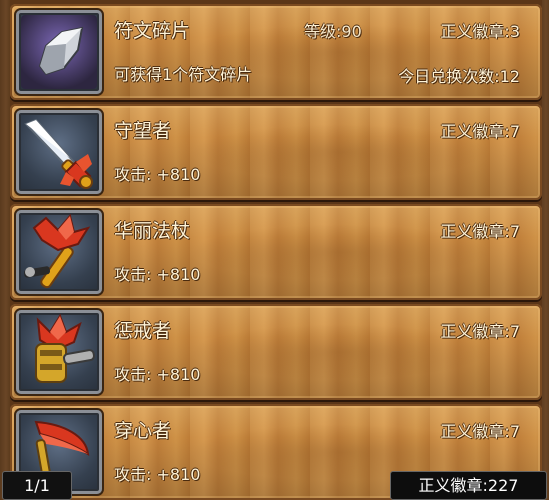 The height and width of the screenshot is (500, 549). What do you see at coordinates (143, 131) in the screenshot?
I see `item-name: 守望者` at bounding box center [143, 131].